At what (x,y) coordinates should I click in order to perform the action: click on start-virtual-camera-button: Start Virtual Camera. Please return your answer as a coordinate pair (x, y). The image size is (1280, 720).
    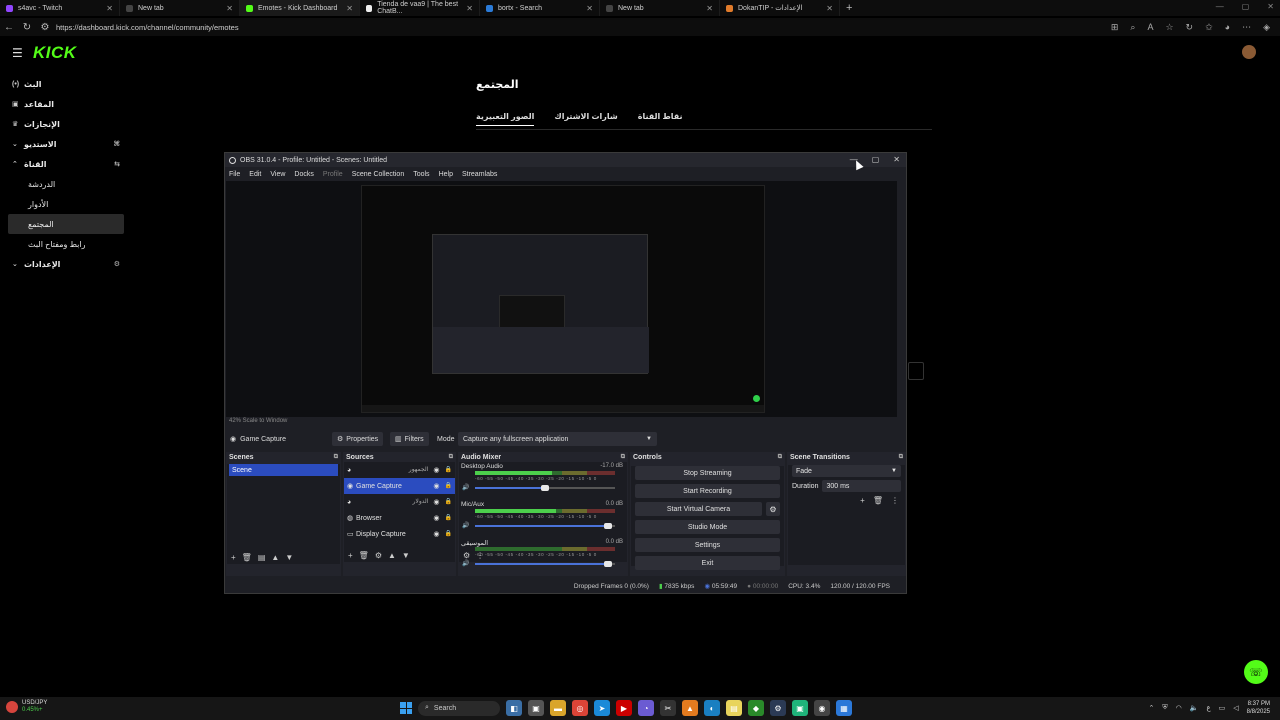
    Looking at the image, I should click on (698, 509).